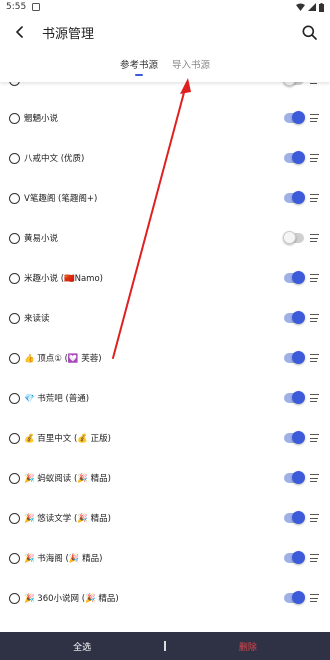 The width and height of the screenshot is (330, 660). What do you see at coordinates (165, 32) in the screenshot?
I see `app-bar: 书源管理` at bounding box center [165, 32].